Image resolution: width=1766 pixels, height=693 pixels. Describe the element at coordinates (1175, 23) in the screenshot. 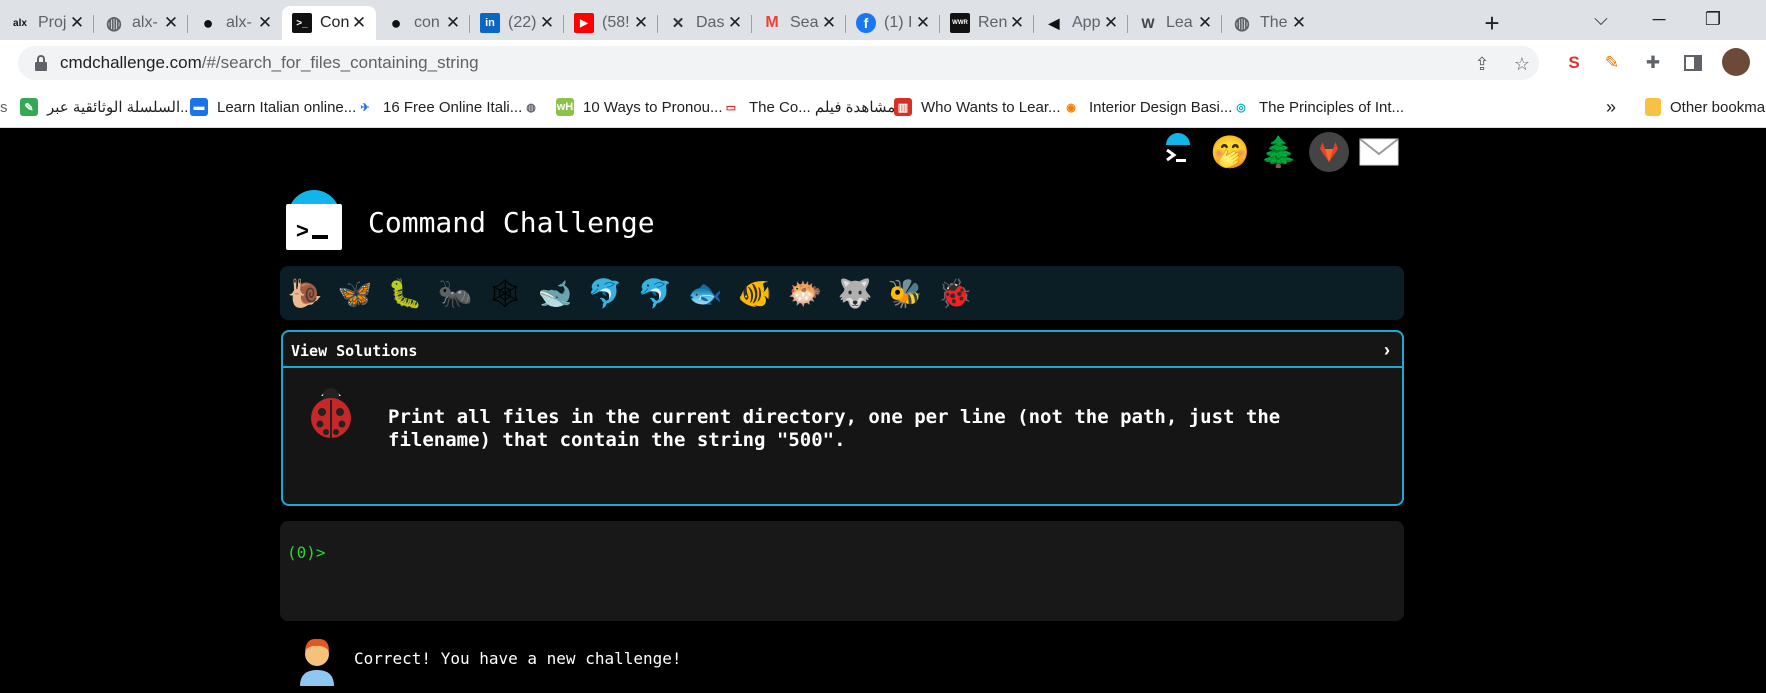

I see `browser-tab: W Lea ✕` at that location.